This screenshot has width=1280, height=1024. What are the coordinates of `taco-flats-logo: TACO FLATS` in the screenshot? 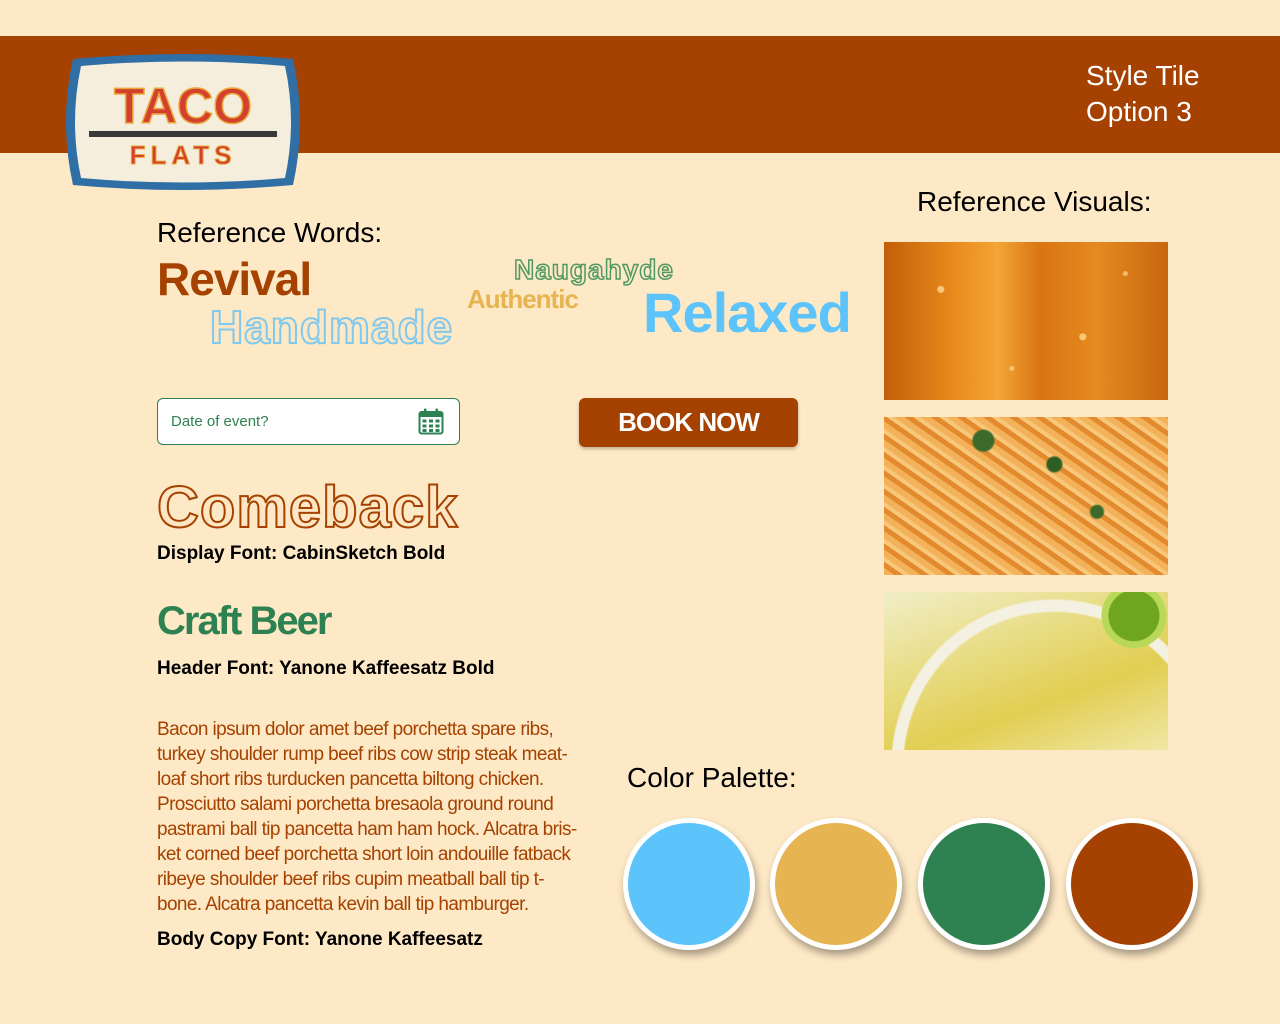 It's located at (183, 122).